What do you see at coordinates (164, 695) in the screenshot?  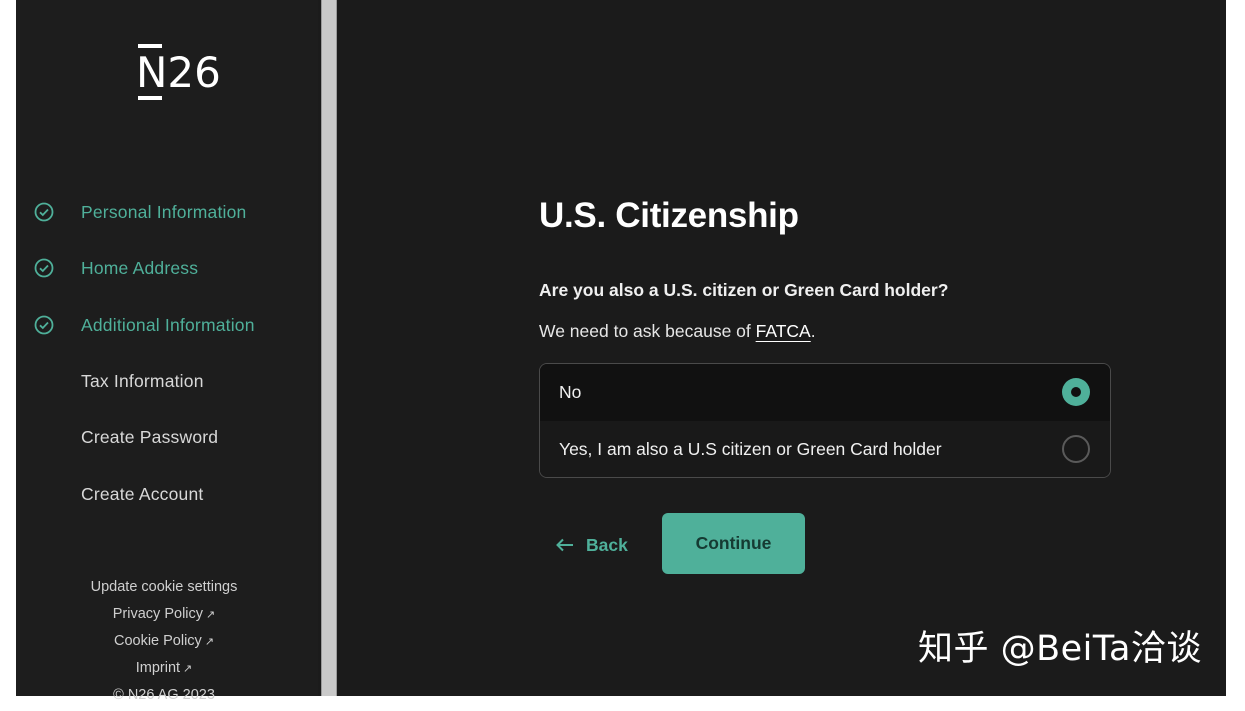 I see `copyright-text: © N26 AG 2023` at bounding box center [164, 695].